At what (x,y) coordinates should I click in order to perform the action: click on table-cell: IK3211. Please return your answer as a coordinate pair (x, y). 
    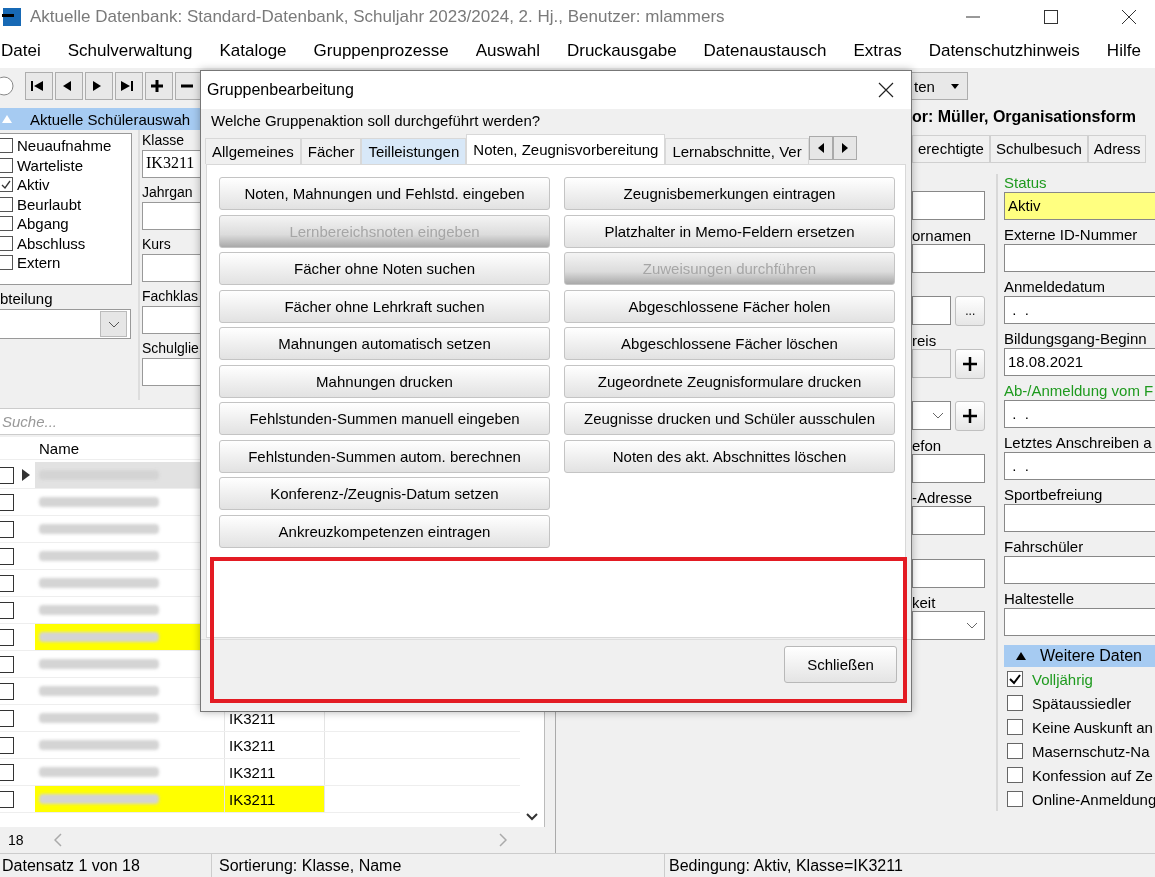
    Looking at the image, I should click on (275, 799).